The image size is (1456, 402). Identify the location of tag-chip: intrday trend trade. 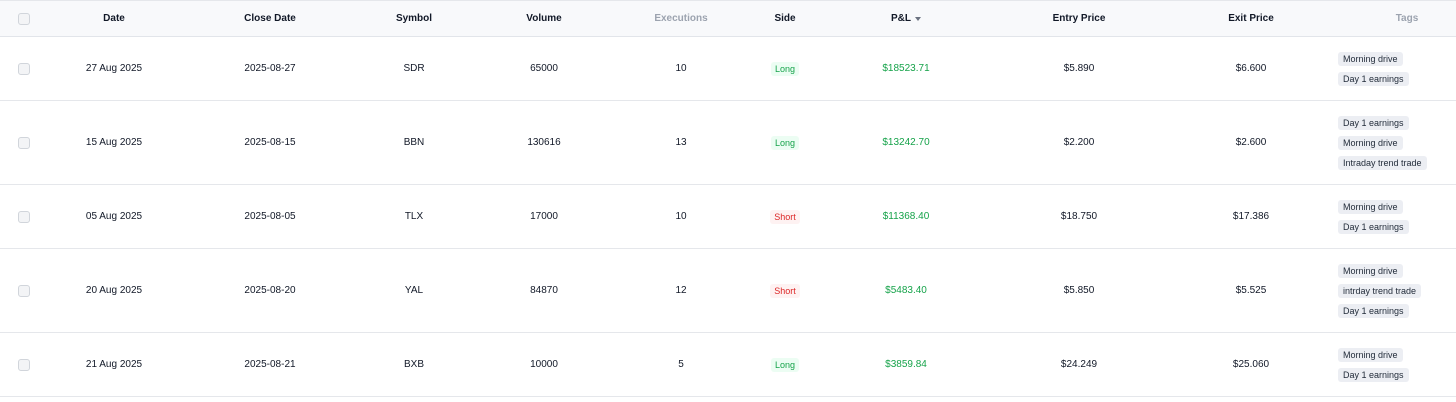
(1380, 290).